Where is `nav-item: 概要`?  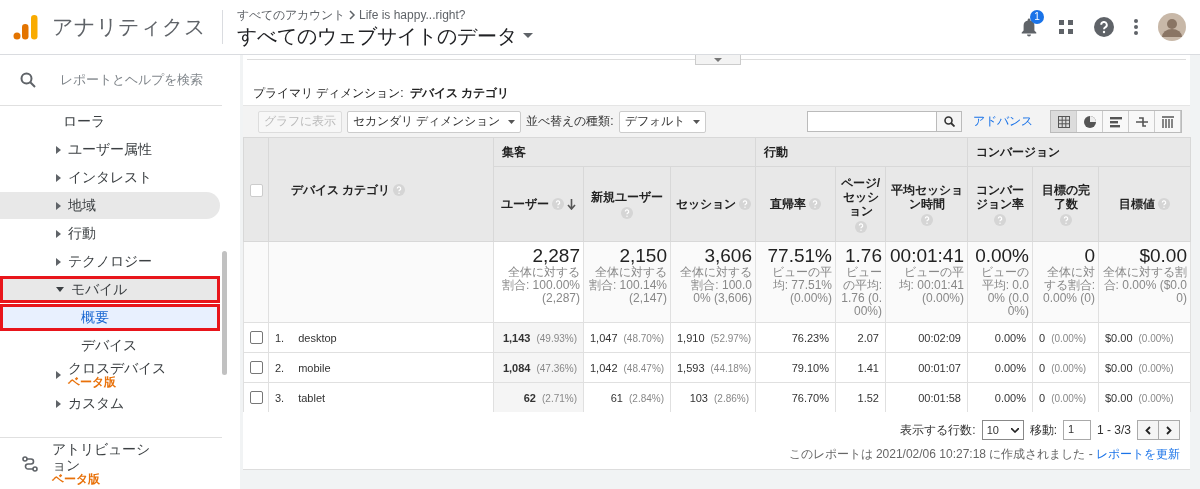
nav-item: 概要 is located at coordinates (110, 317).